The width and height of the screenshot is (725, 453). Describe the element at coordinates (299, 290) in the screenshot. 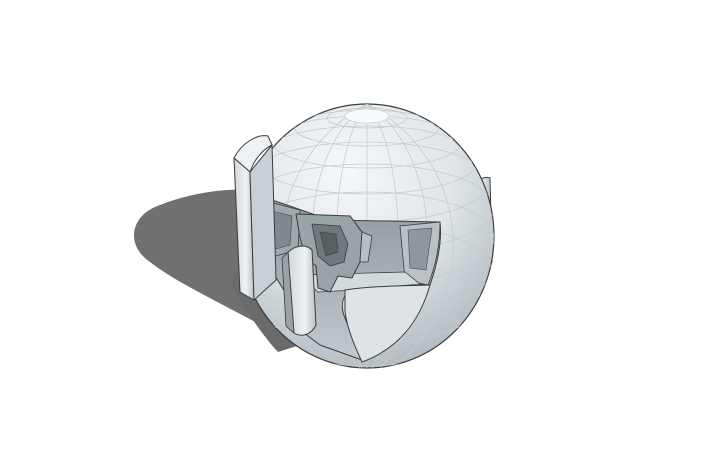

I see `fin-front` at that location.